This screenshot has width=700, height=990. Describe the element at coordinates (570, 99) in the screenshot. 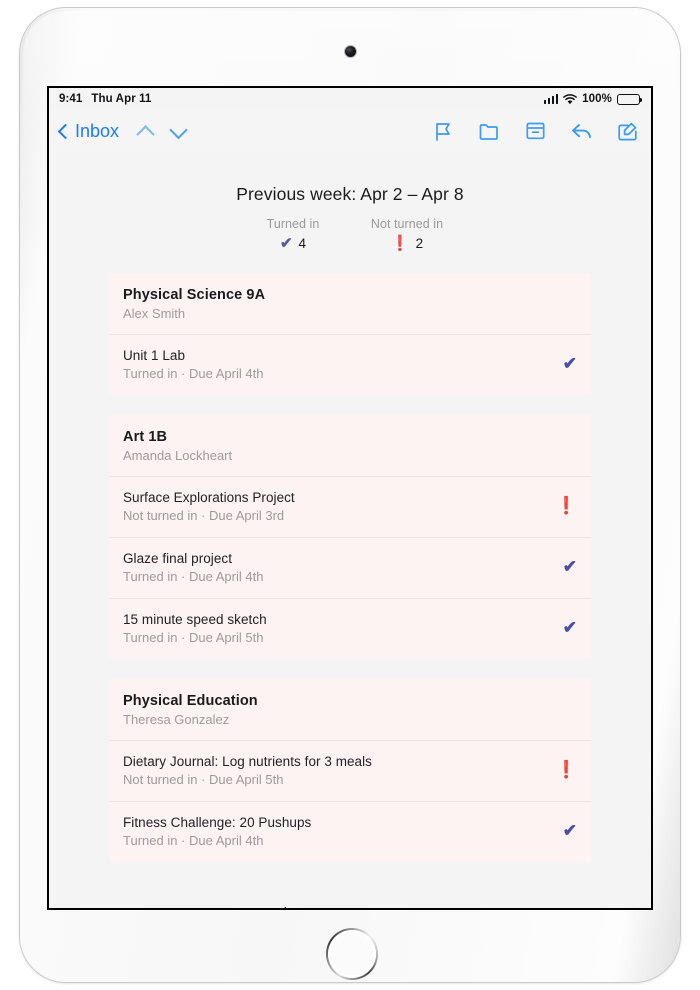

I see `wifi-icon` at that location.